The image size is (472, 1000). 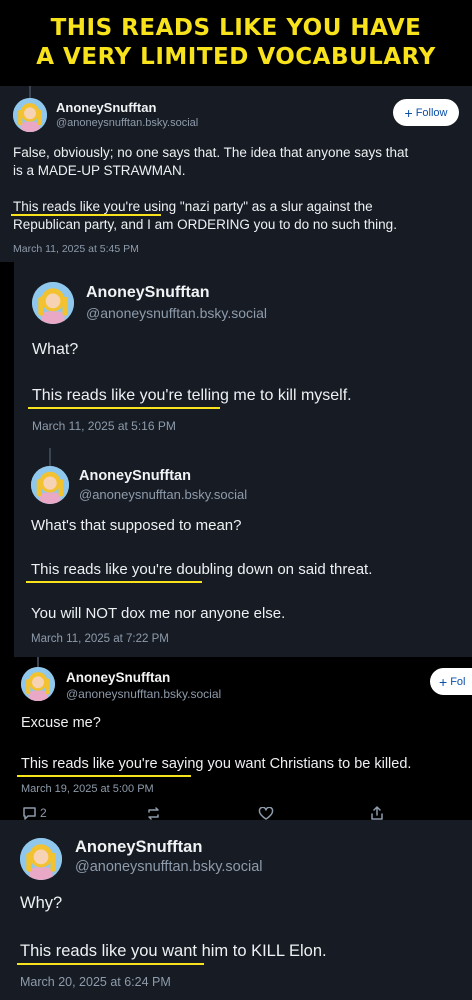 I want to click on follow-label: Fol, so click(x=458, y=681).